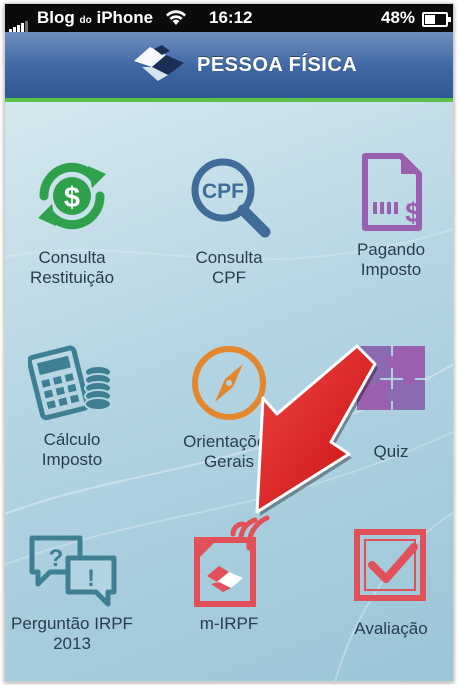  I want to click on checkbox-check-icon, so click(390, 565).